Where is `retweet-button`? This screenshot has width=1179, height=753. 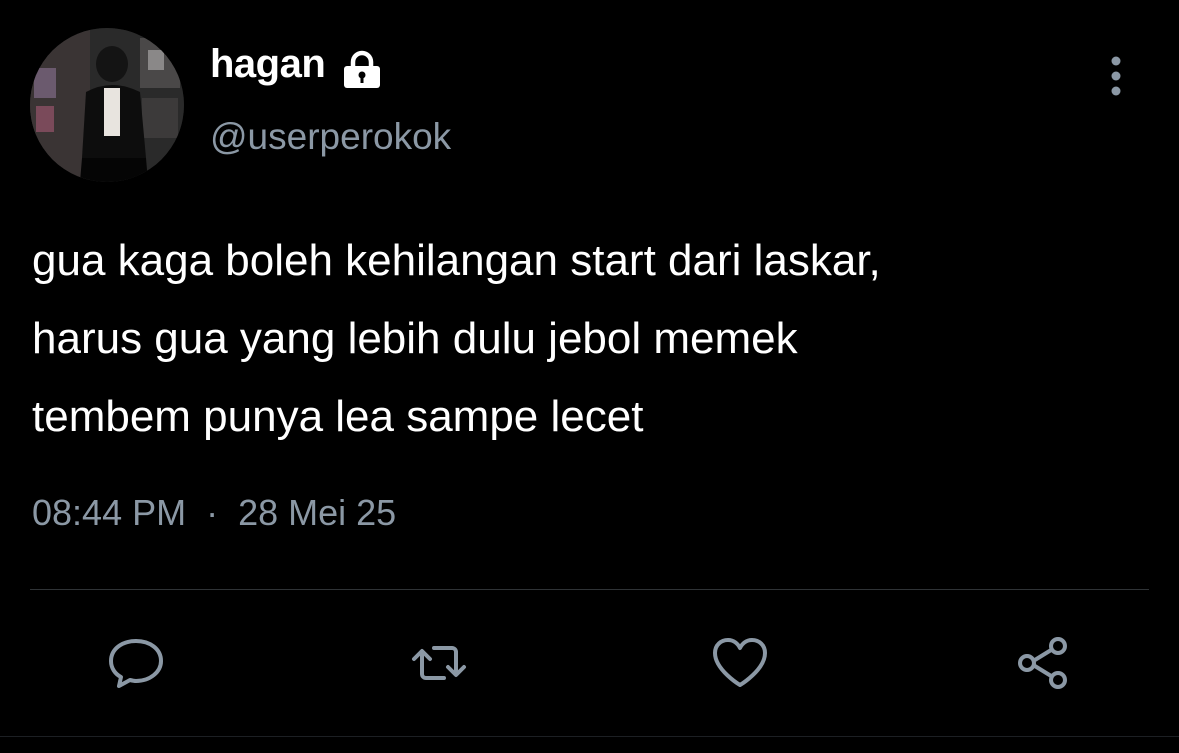 retweet-button is located at coordinates (439, 663).